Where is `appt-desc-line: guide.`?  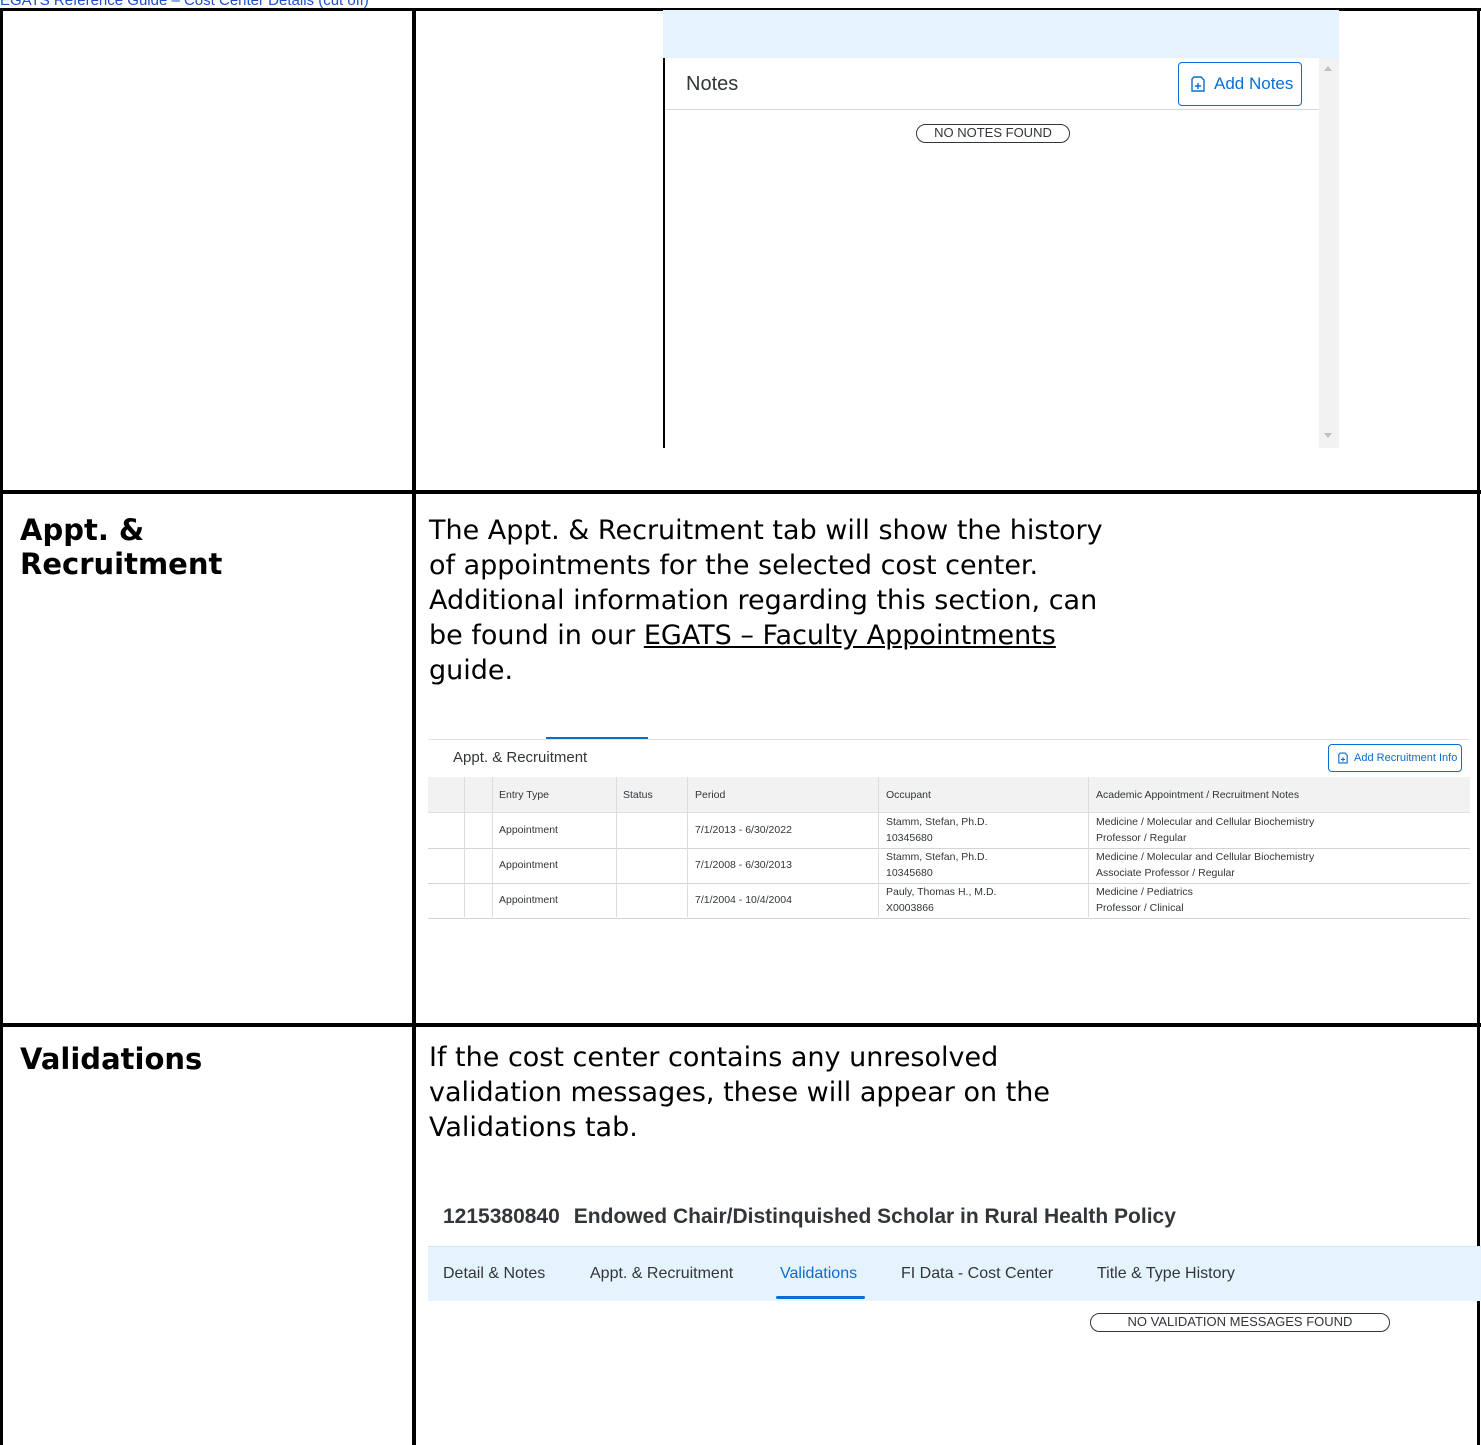 appt-desc-line: guide. is located at coordinates (471, 670).